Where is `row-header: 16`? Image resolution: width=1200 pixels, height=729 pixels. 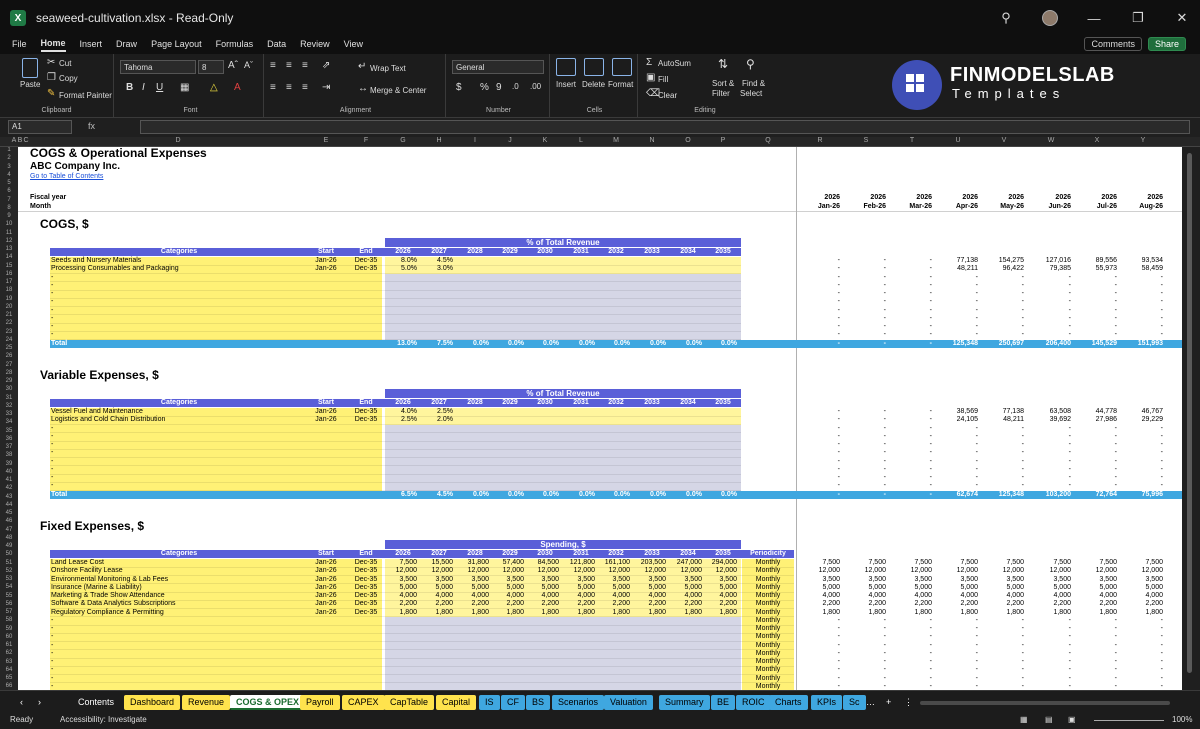
row-header: 16 is located at coordinates (9, 274).